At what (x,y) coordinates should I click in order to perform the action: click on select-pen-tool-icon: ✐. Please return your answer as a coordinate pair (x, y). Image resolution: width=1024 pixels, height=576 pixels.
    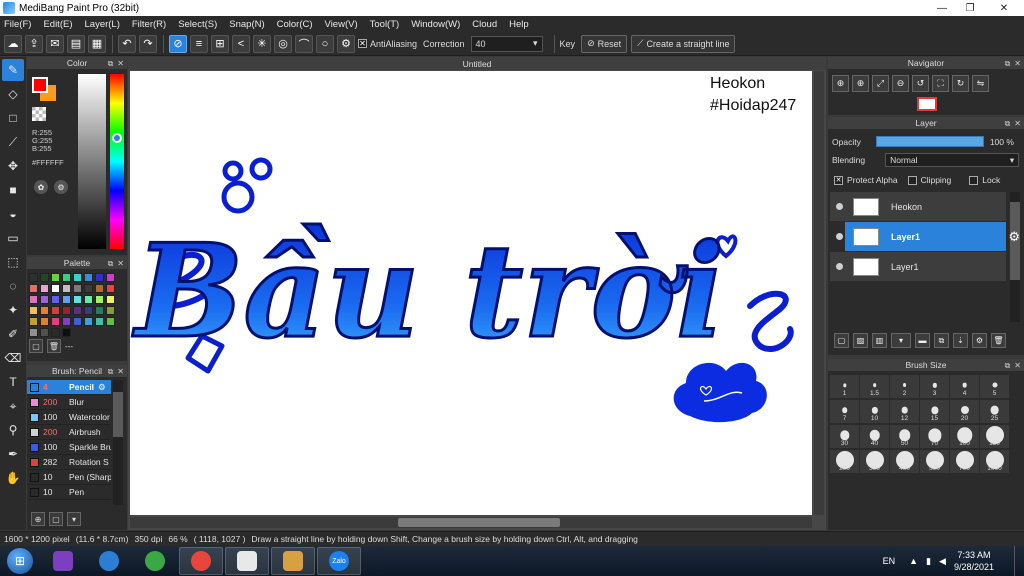
    Looking at the image, I should click on (13, 334).